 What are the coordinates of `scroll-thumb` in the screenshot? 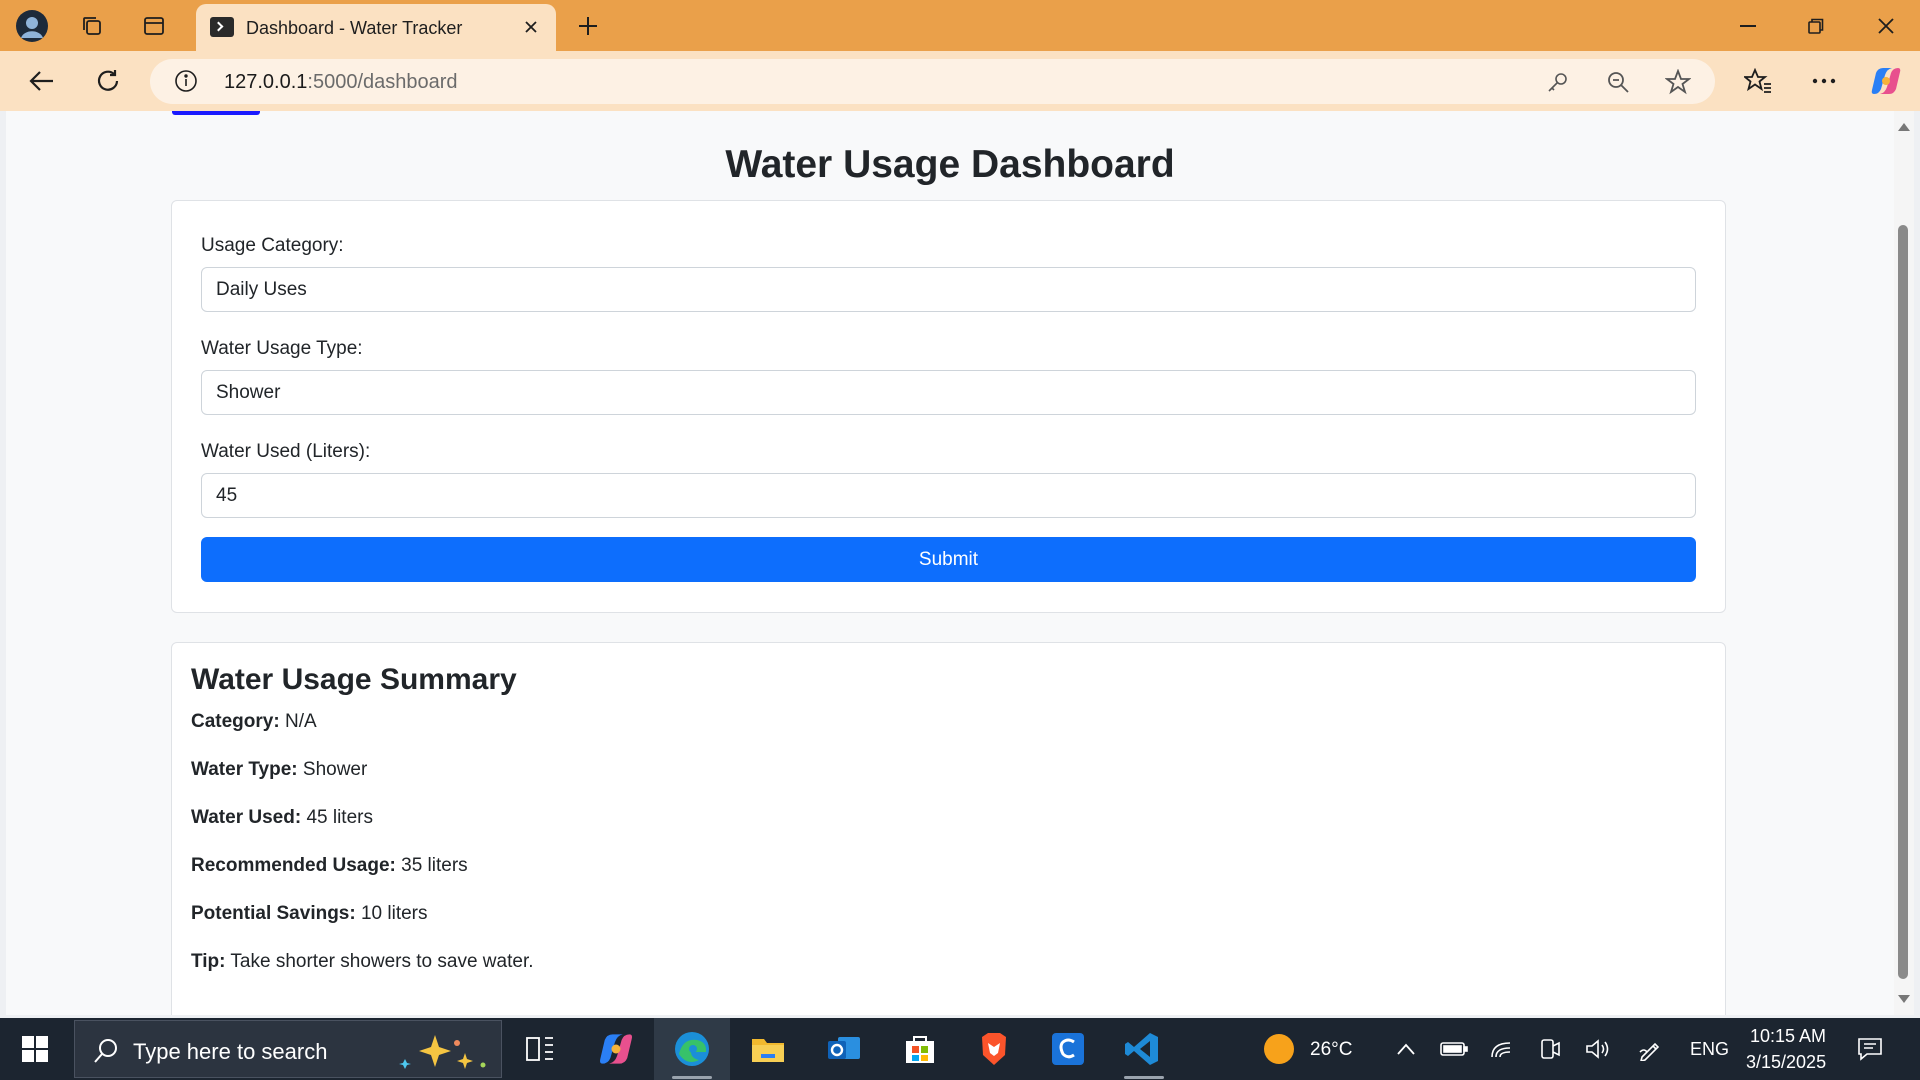 It's located at (1903, 602).